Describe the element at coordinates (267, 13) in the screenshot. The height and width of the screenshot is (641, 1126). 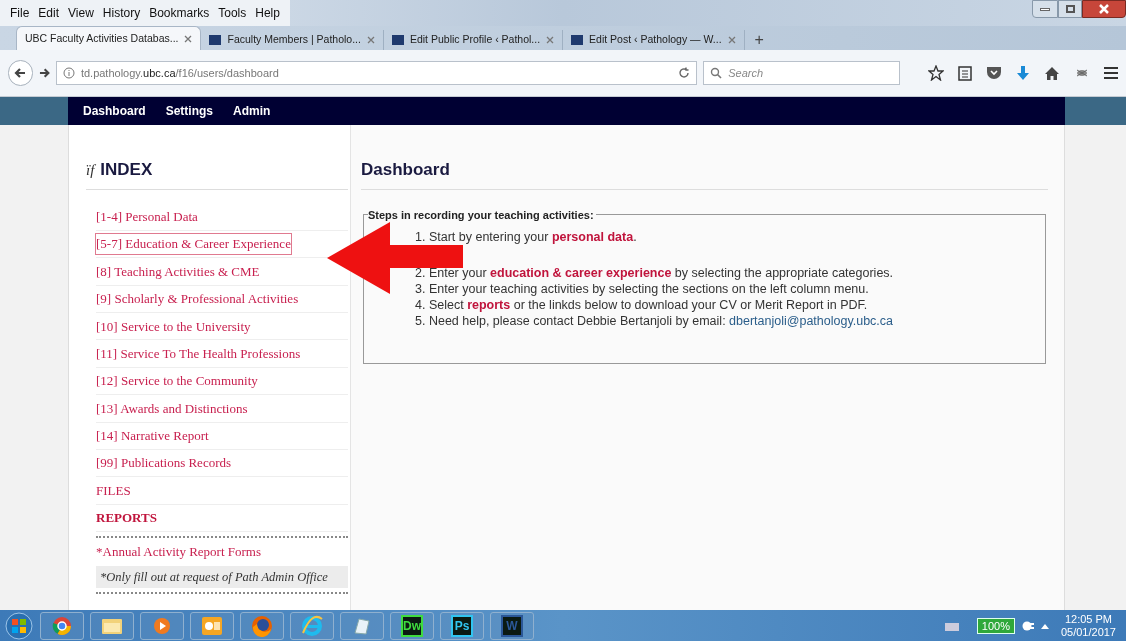
I see `menu-item: Help` at that location.